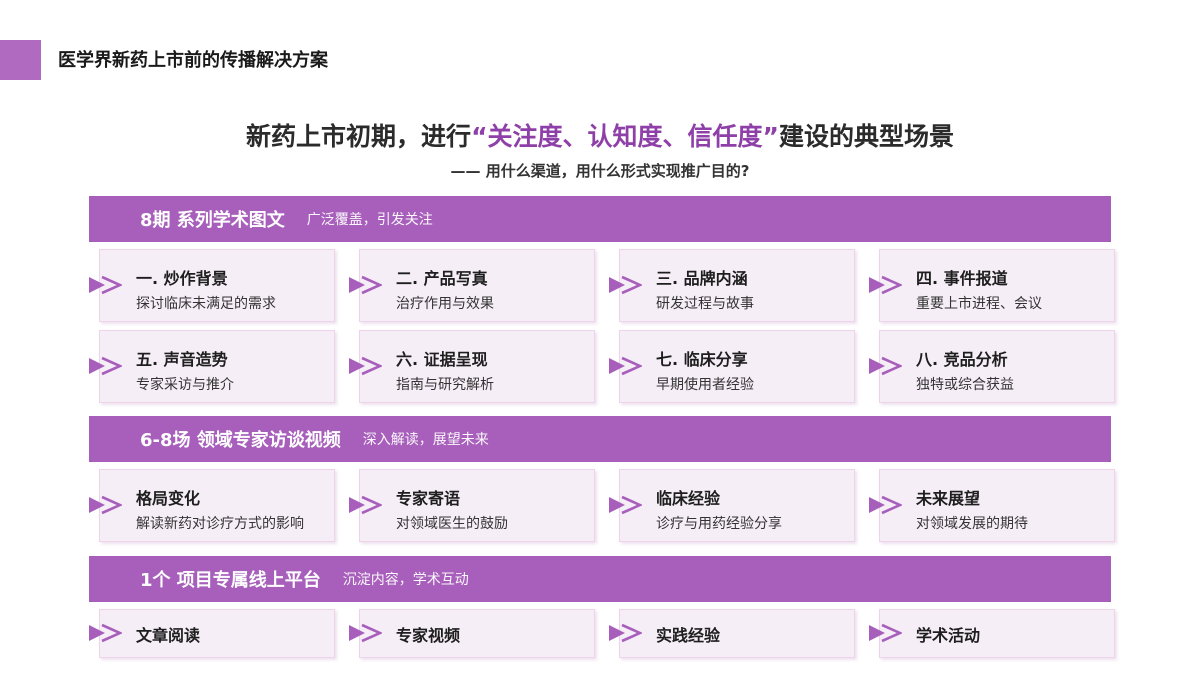 This screenshot has width=1200, height=675. What do you see at coordinates (230, 580) in the screenshot?
I see `section-title: 1个 项目专属线上平台` at bounding box center [230, 580].